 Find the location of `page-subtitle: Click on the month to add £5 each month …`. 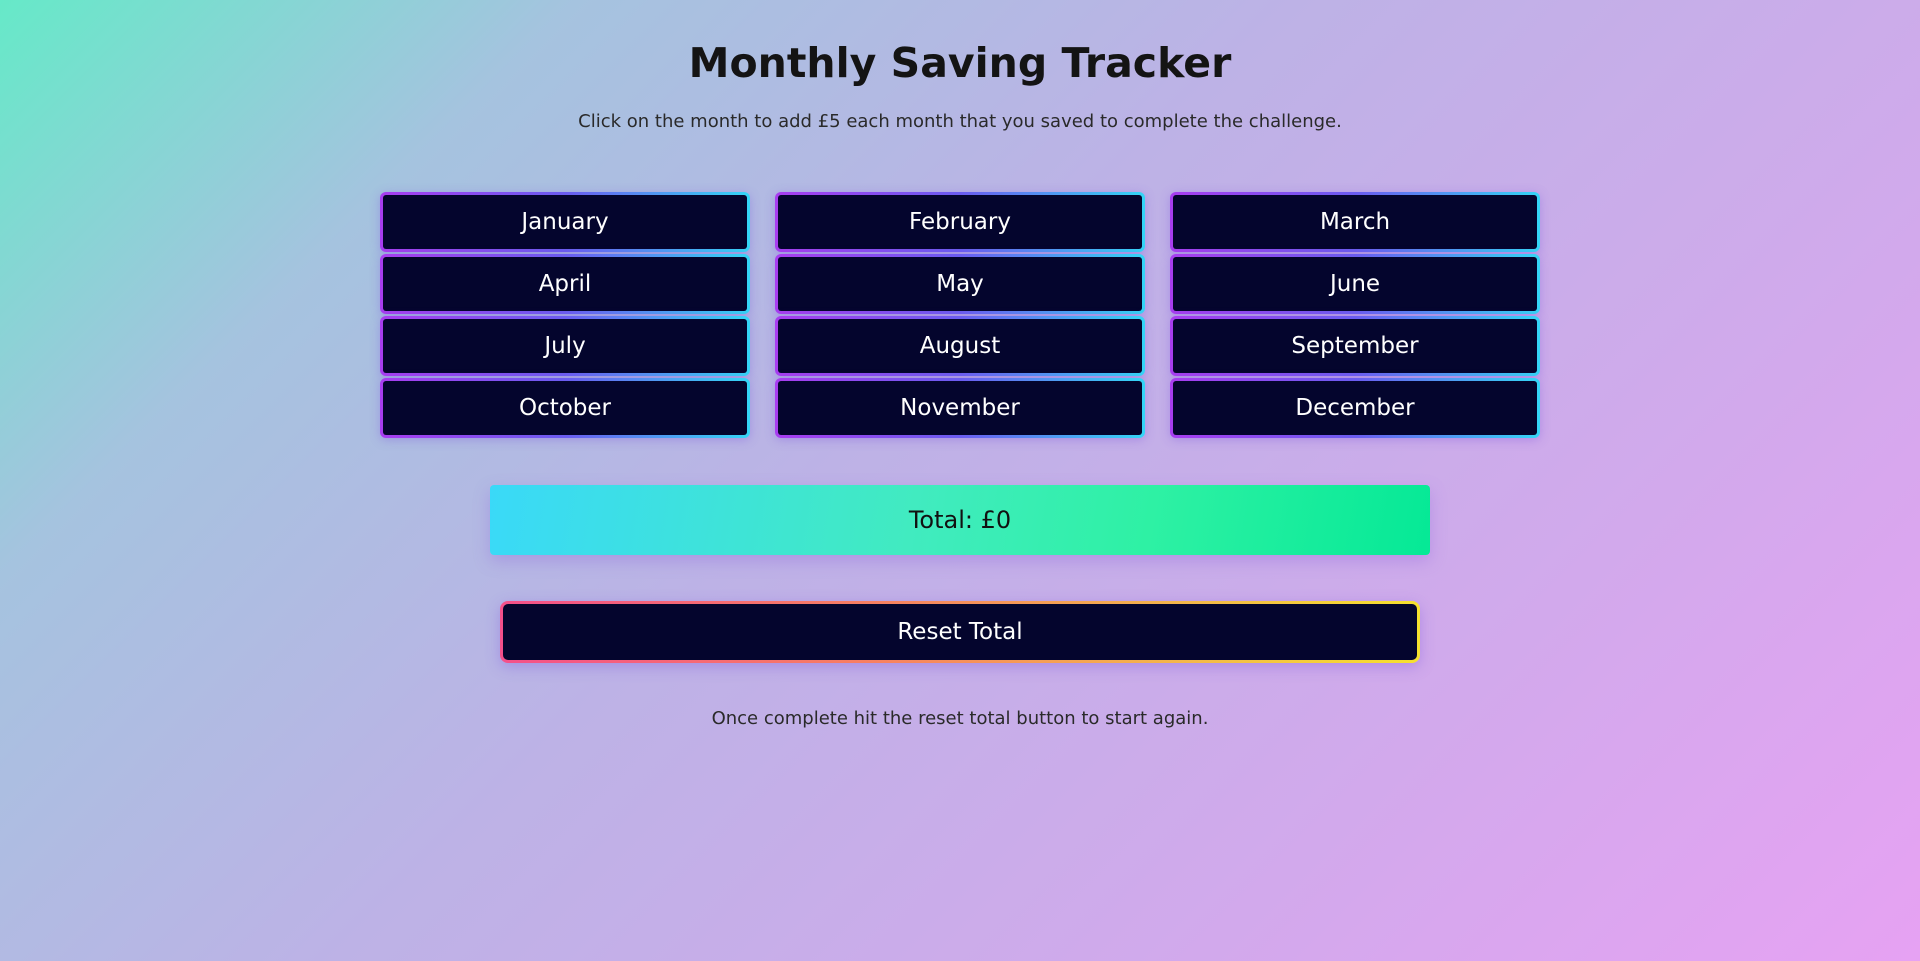

page-subtitle: Click on the month to add £5 each month … is located at coordinates (960, 121).